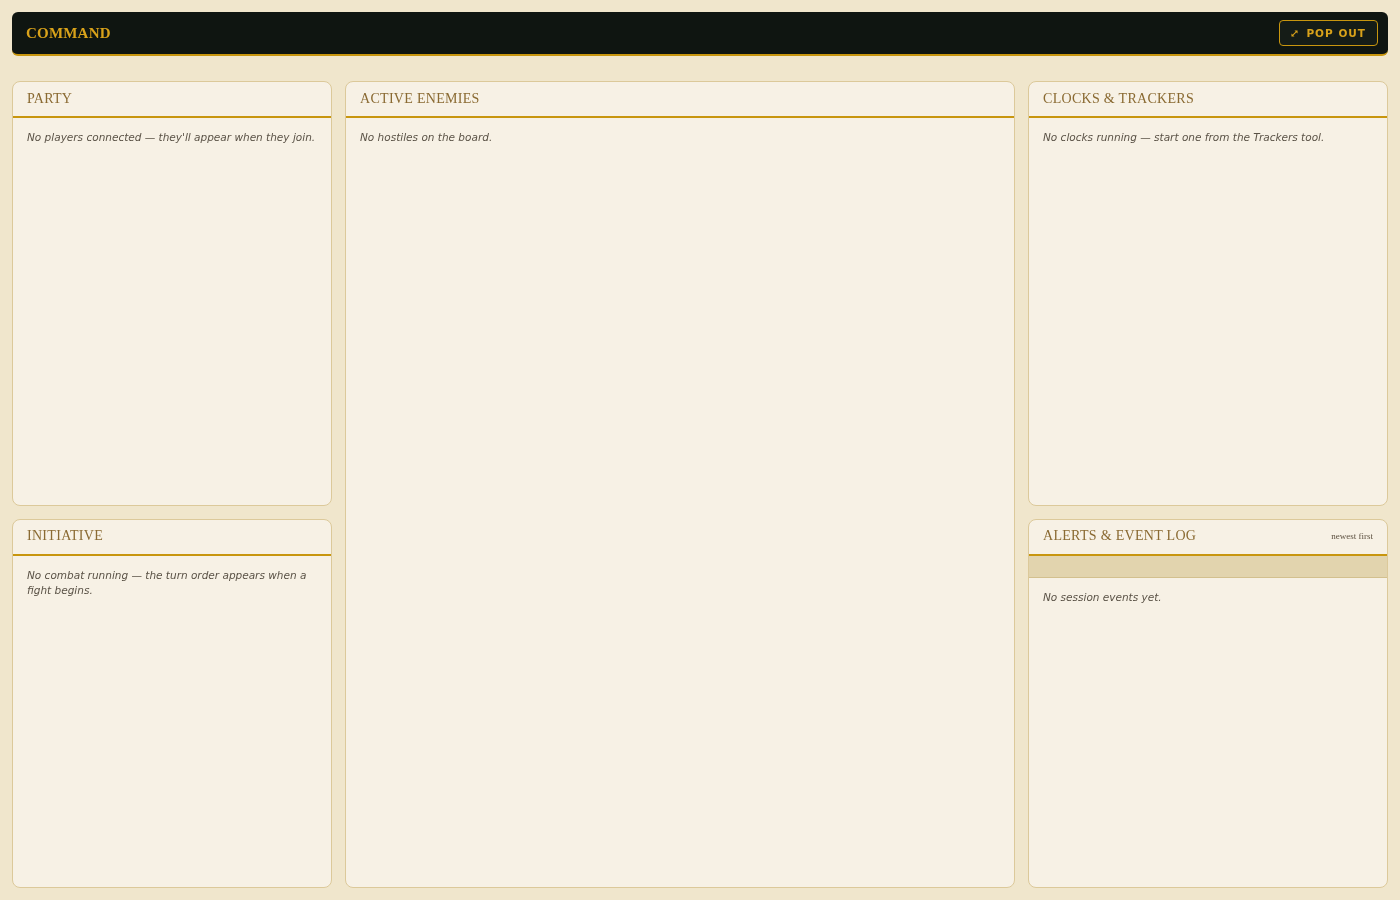 The width and height of the screenshot is (1400, 900). What do you see at coordinates (1120, 537) in the screenshot?
I see `panel-title: ALERTS & EVENT LOG` at bounding box center [1120, 537].